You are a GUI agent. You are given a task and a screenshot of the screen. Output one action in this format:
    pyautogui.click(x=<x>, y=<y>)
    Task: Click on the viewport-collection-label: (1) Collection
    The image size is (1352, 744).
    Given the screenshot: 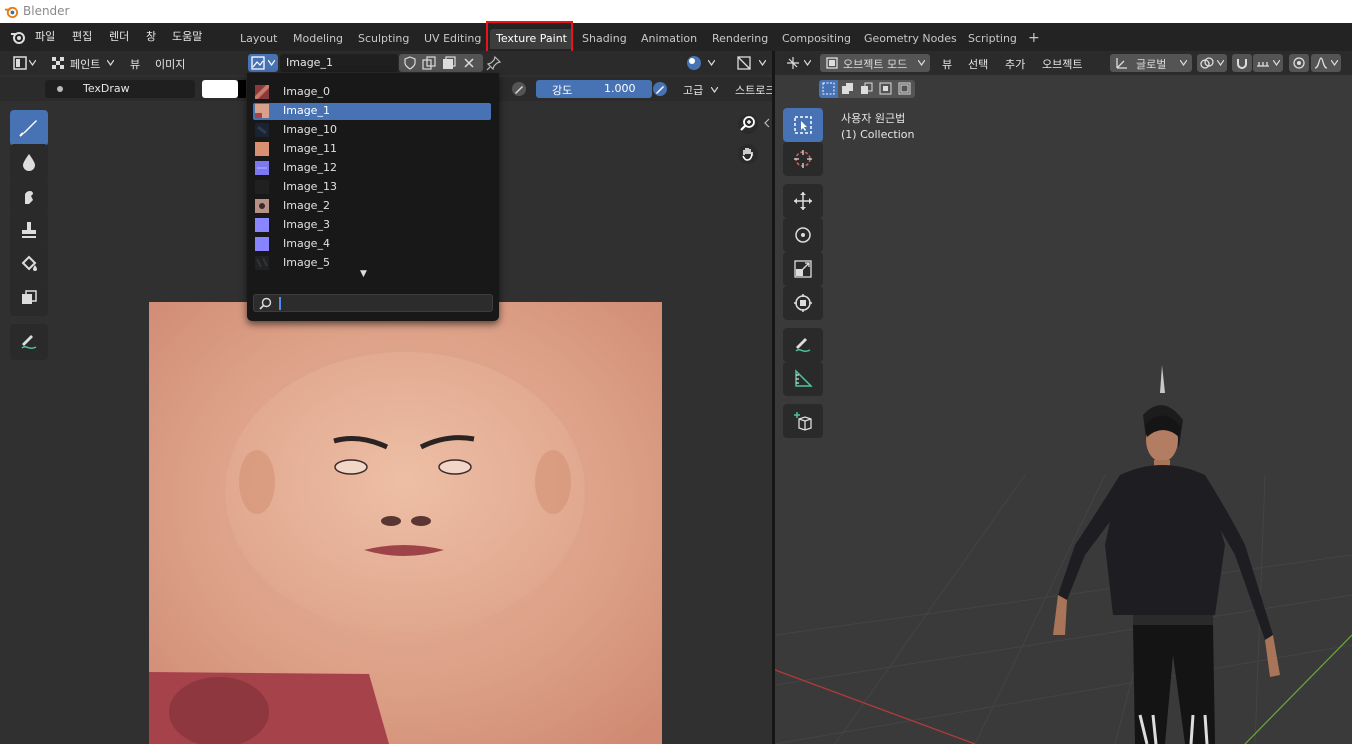 What is the action you would take?
    pyautogui.click(x=878, y=134)
    